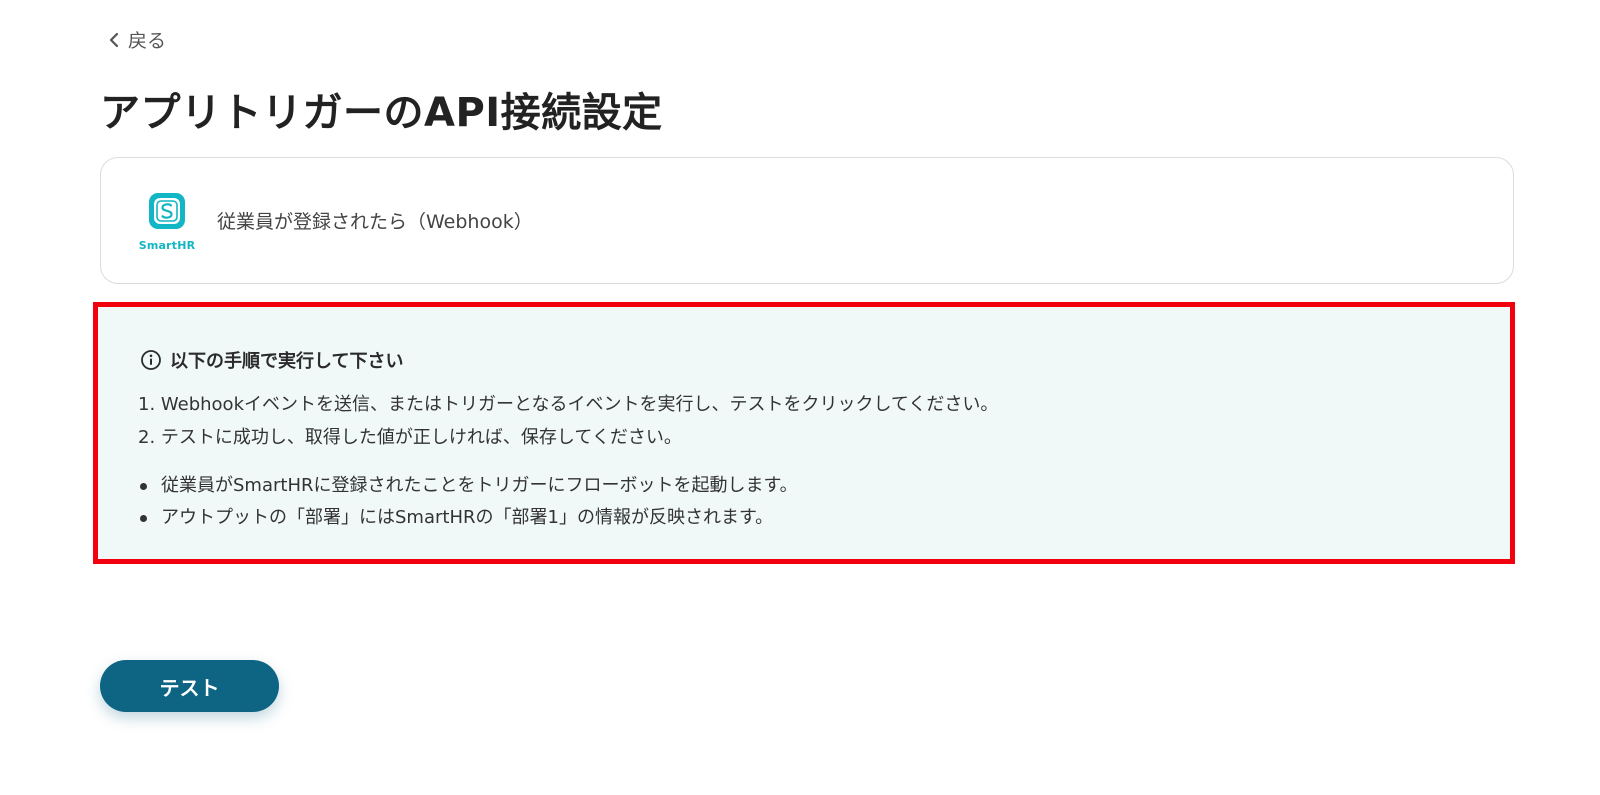  I want to click on info-icon, so click(151, 360).